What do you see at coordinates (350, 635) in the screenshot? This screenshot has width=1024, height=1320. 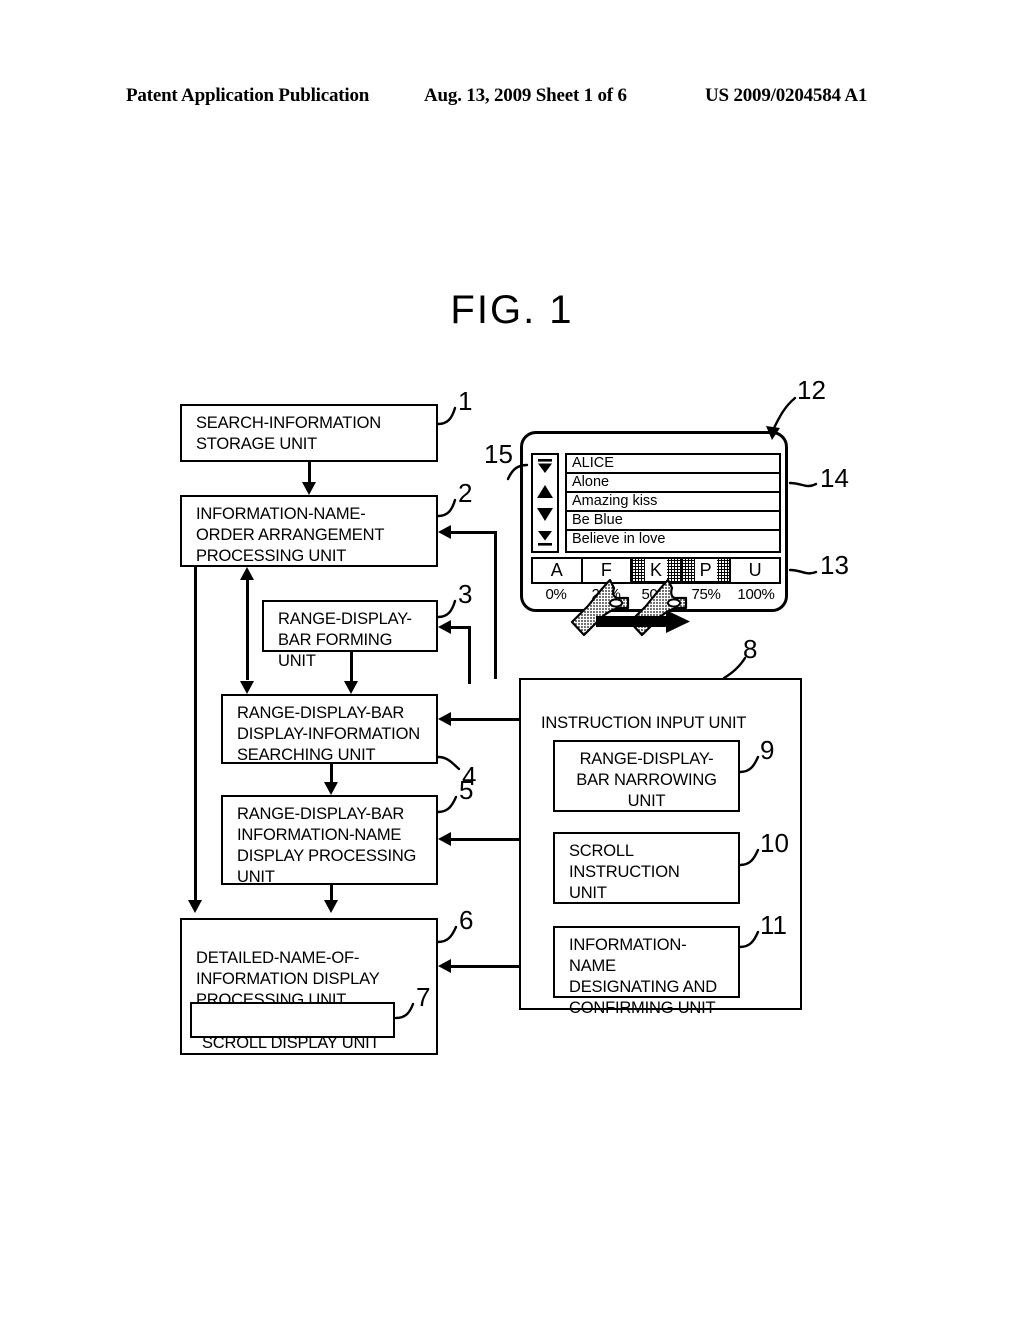 I see `box-range-display-bar-forming-unit: RANGE-DISPLAY- BAR FORMING UNIT` at bounding box center [350, 635].